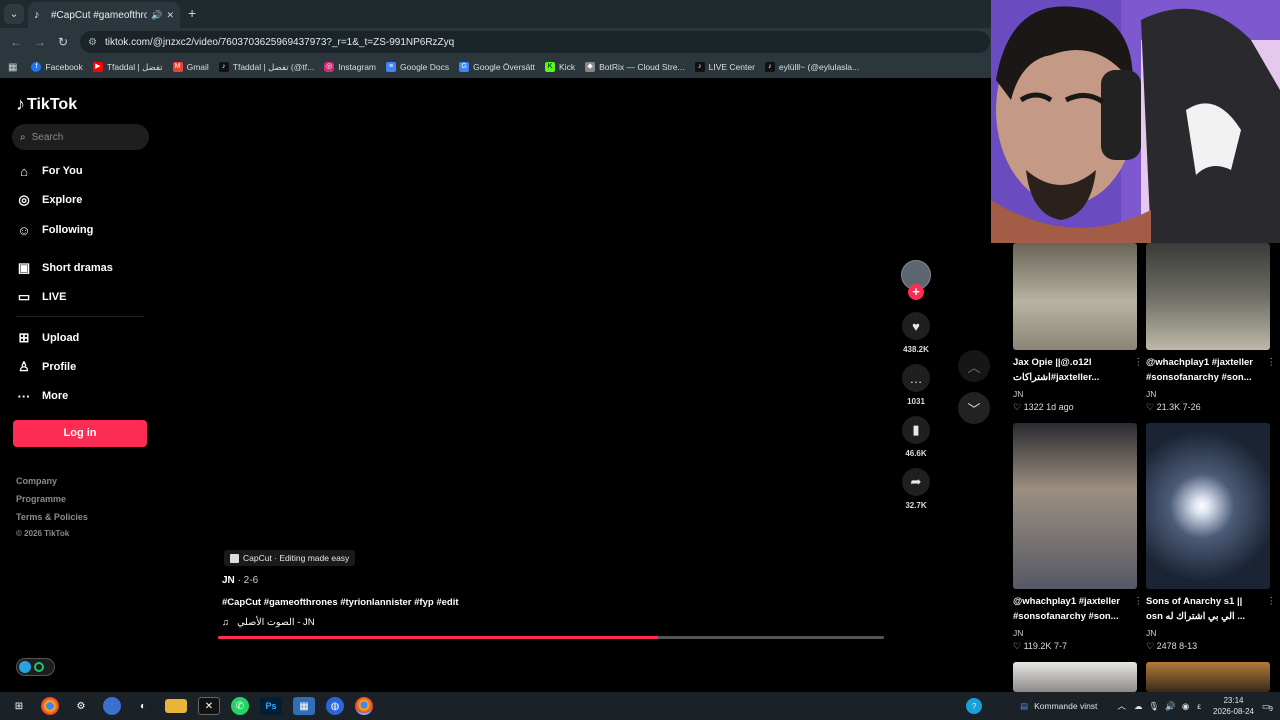 Image resolution: width=1280 pixels, height=720 pixels. Describe the element at coordinates (1233, 706) in the screenshot. I see `clock: 23:14 2026-08-24` at that location.